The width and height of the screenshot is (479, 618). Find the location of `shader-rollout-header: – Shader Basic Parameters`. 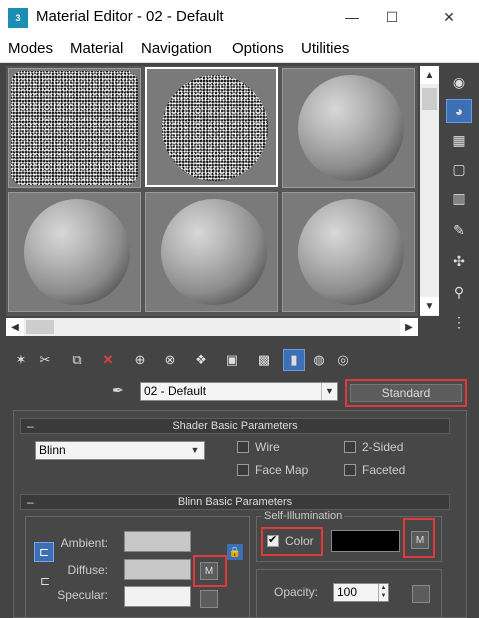

shader-rollout-header: – Shader Basic Parameters is located at coordinates (235, 426).